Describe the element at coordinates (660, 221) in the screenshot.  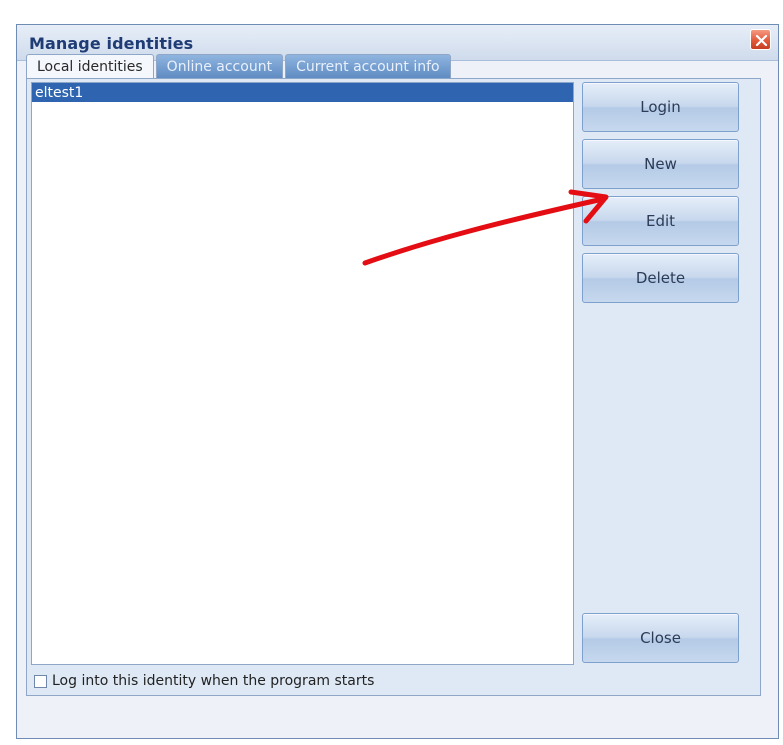
I see `edit-button: Edit` at that location.